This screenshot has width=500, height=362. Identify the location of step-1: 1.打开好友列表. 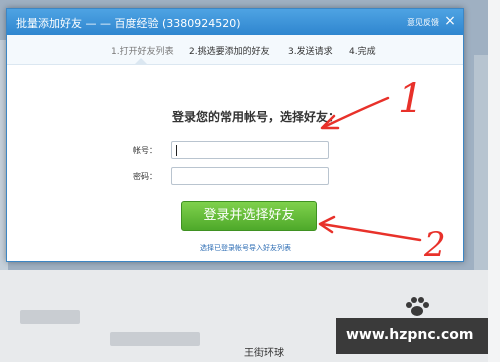
(142, 52).